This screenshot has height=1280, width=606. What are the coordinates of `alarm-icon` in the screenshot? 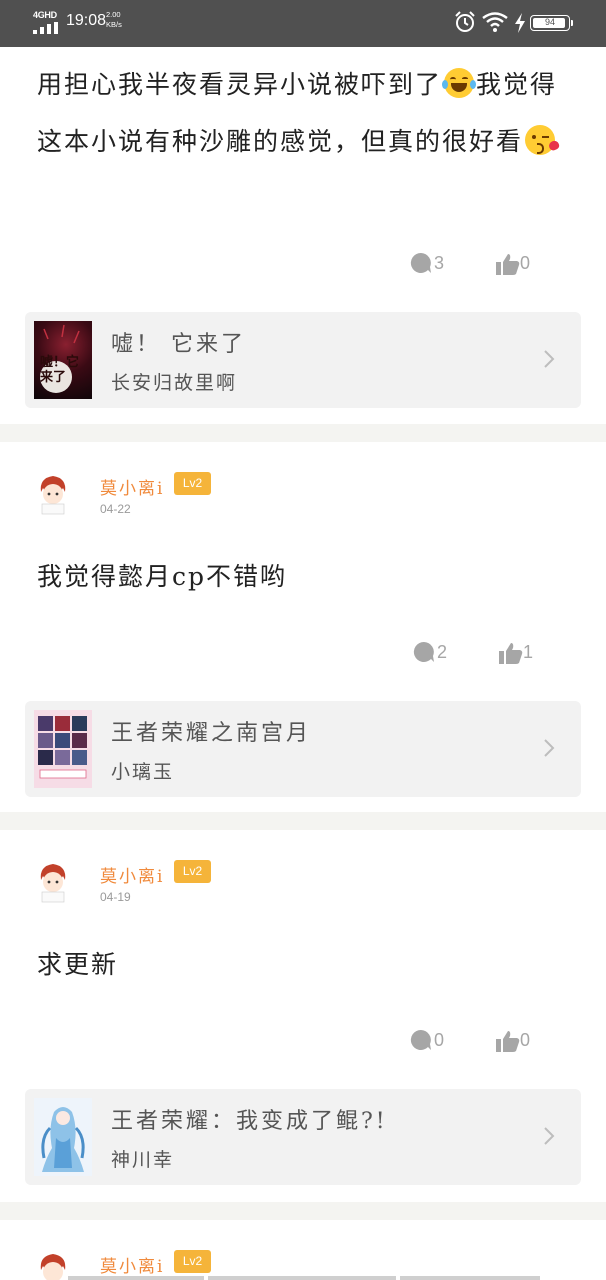 It's located at (465, 21).